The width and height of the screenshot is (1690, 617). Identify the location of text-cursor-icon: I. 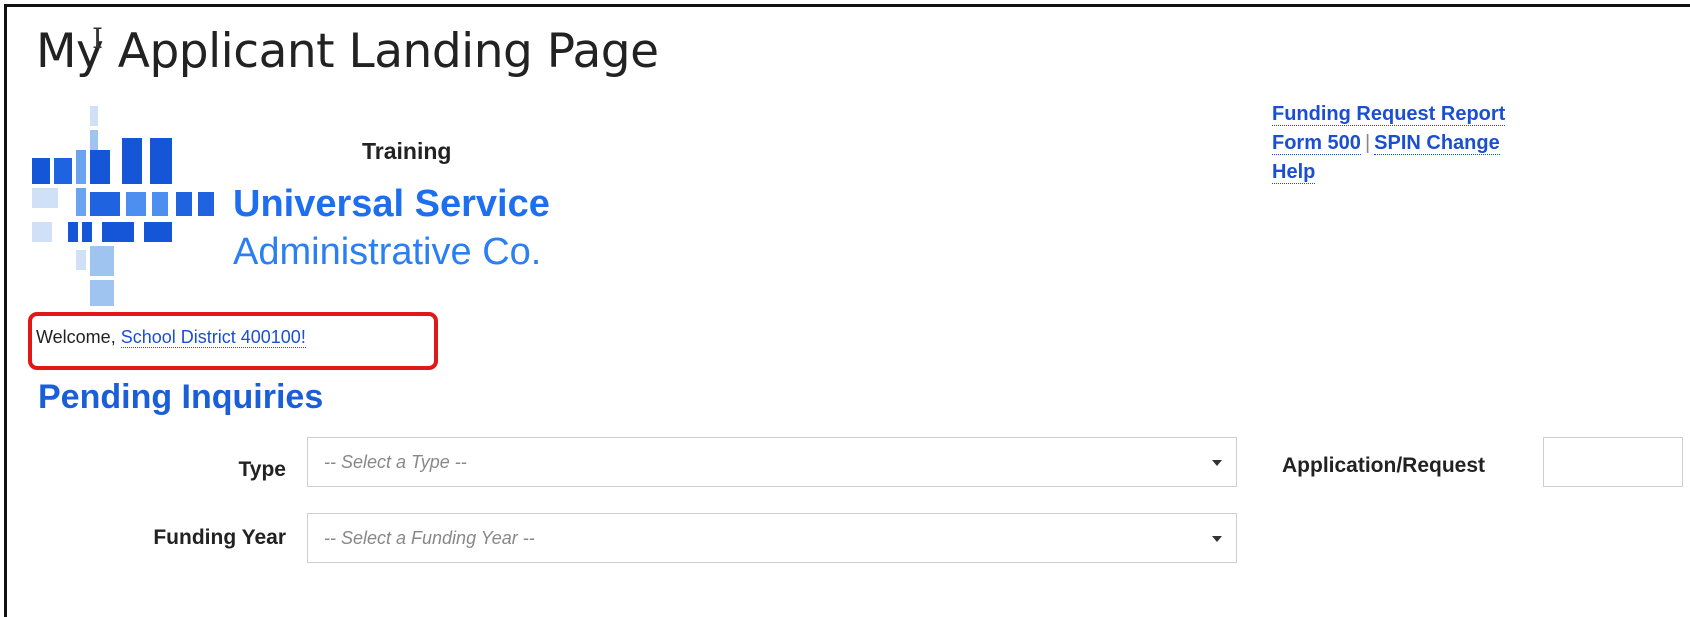
(98, 38).